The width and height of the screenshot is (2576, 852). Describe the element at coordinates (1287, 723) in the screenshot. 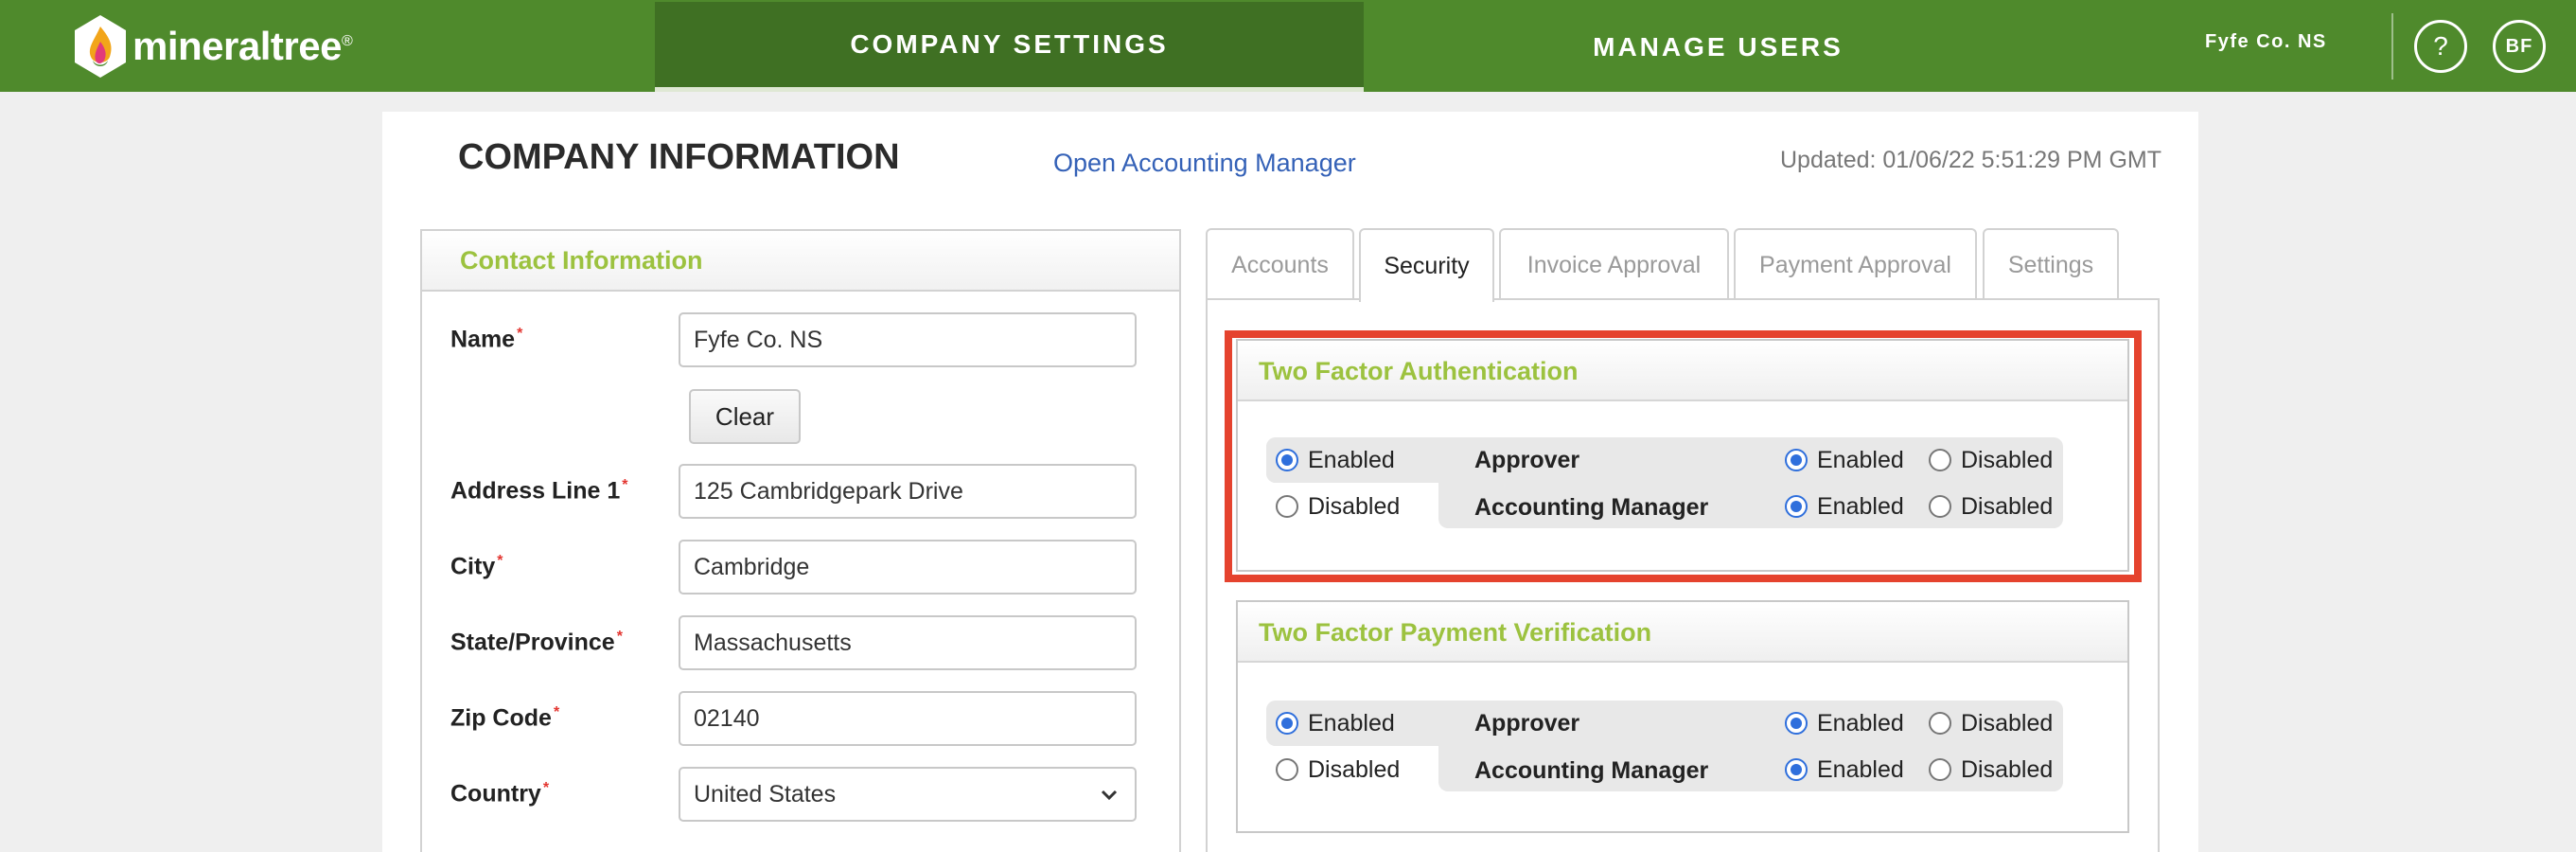

I see `tpv-enabled-radio` at that location.